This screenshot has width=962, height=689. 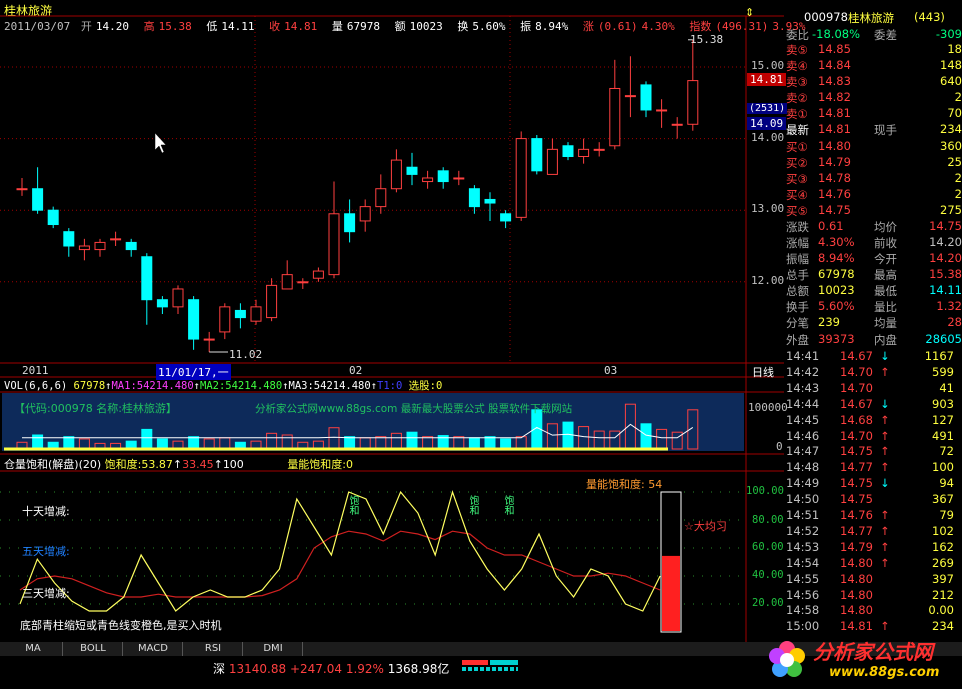 What do you see at coordinates (765, 491) in the screenshot?
I see `ind-axis-100: 100.00` at bounding box center [765, 491].